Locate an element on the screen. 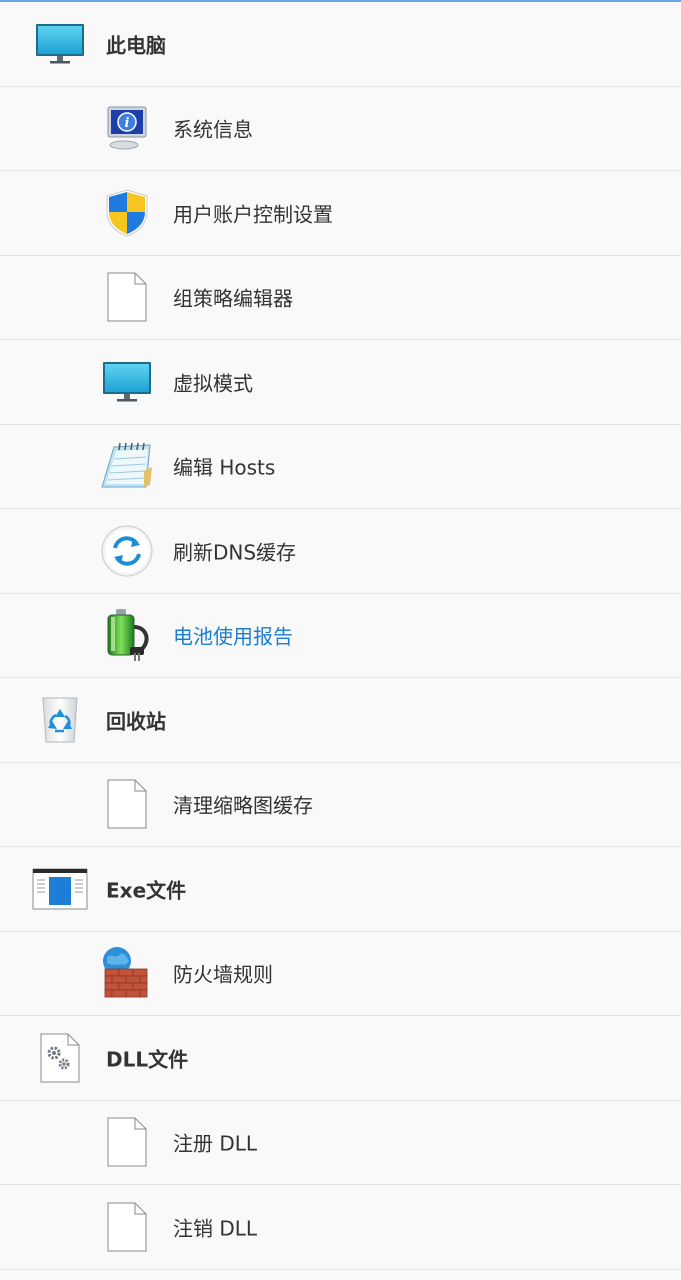 The height and width of the screenshot is (1280, 681). notepad-icon is located at coordinates (127, 466).